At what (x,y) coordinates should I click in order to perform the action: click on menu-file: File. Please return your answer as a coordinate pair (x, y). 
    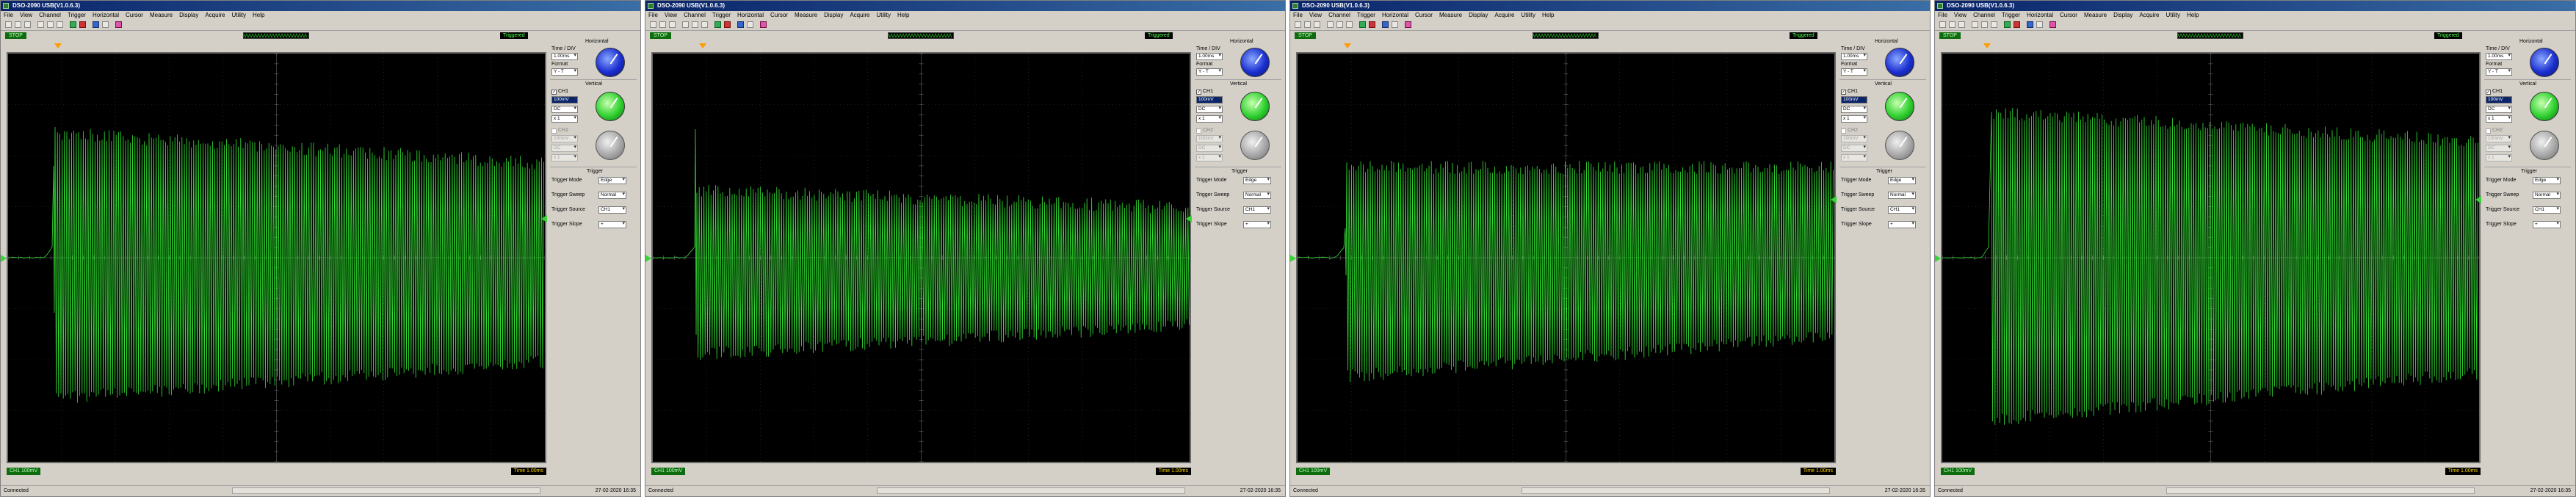
    Looking at the image, I should click on (8, 15).